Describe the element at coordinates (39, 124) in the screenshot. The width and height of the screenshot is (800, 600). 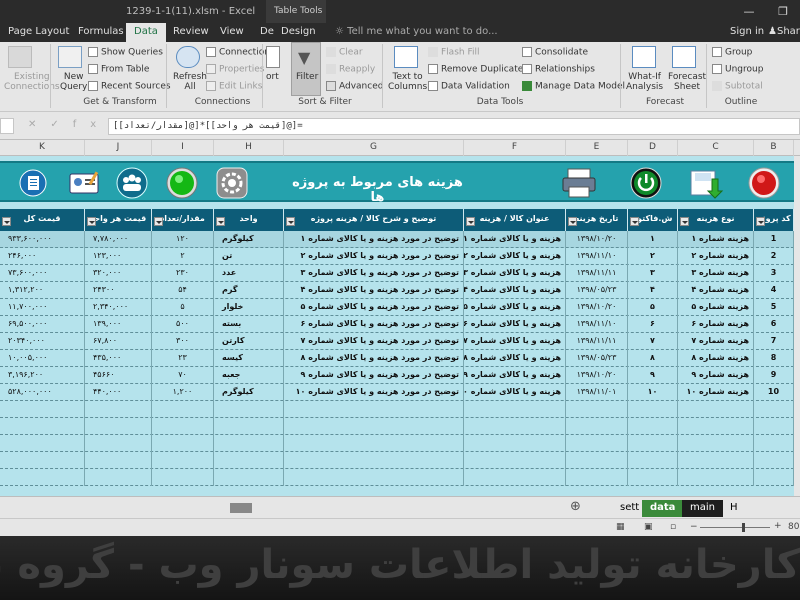
I see `cancel-icon: ✕` at that location.